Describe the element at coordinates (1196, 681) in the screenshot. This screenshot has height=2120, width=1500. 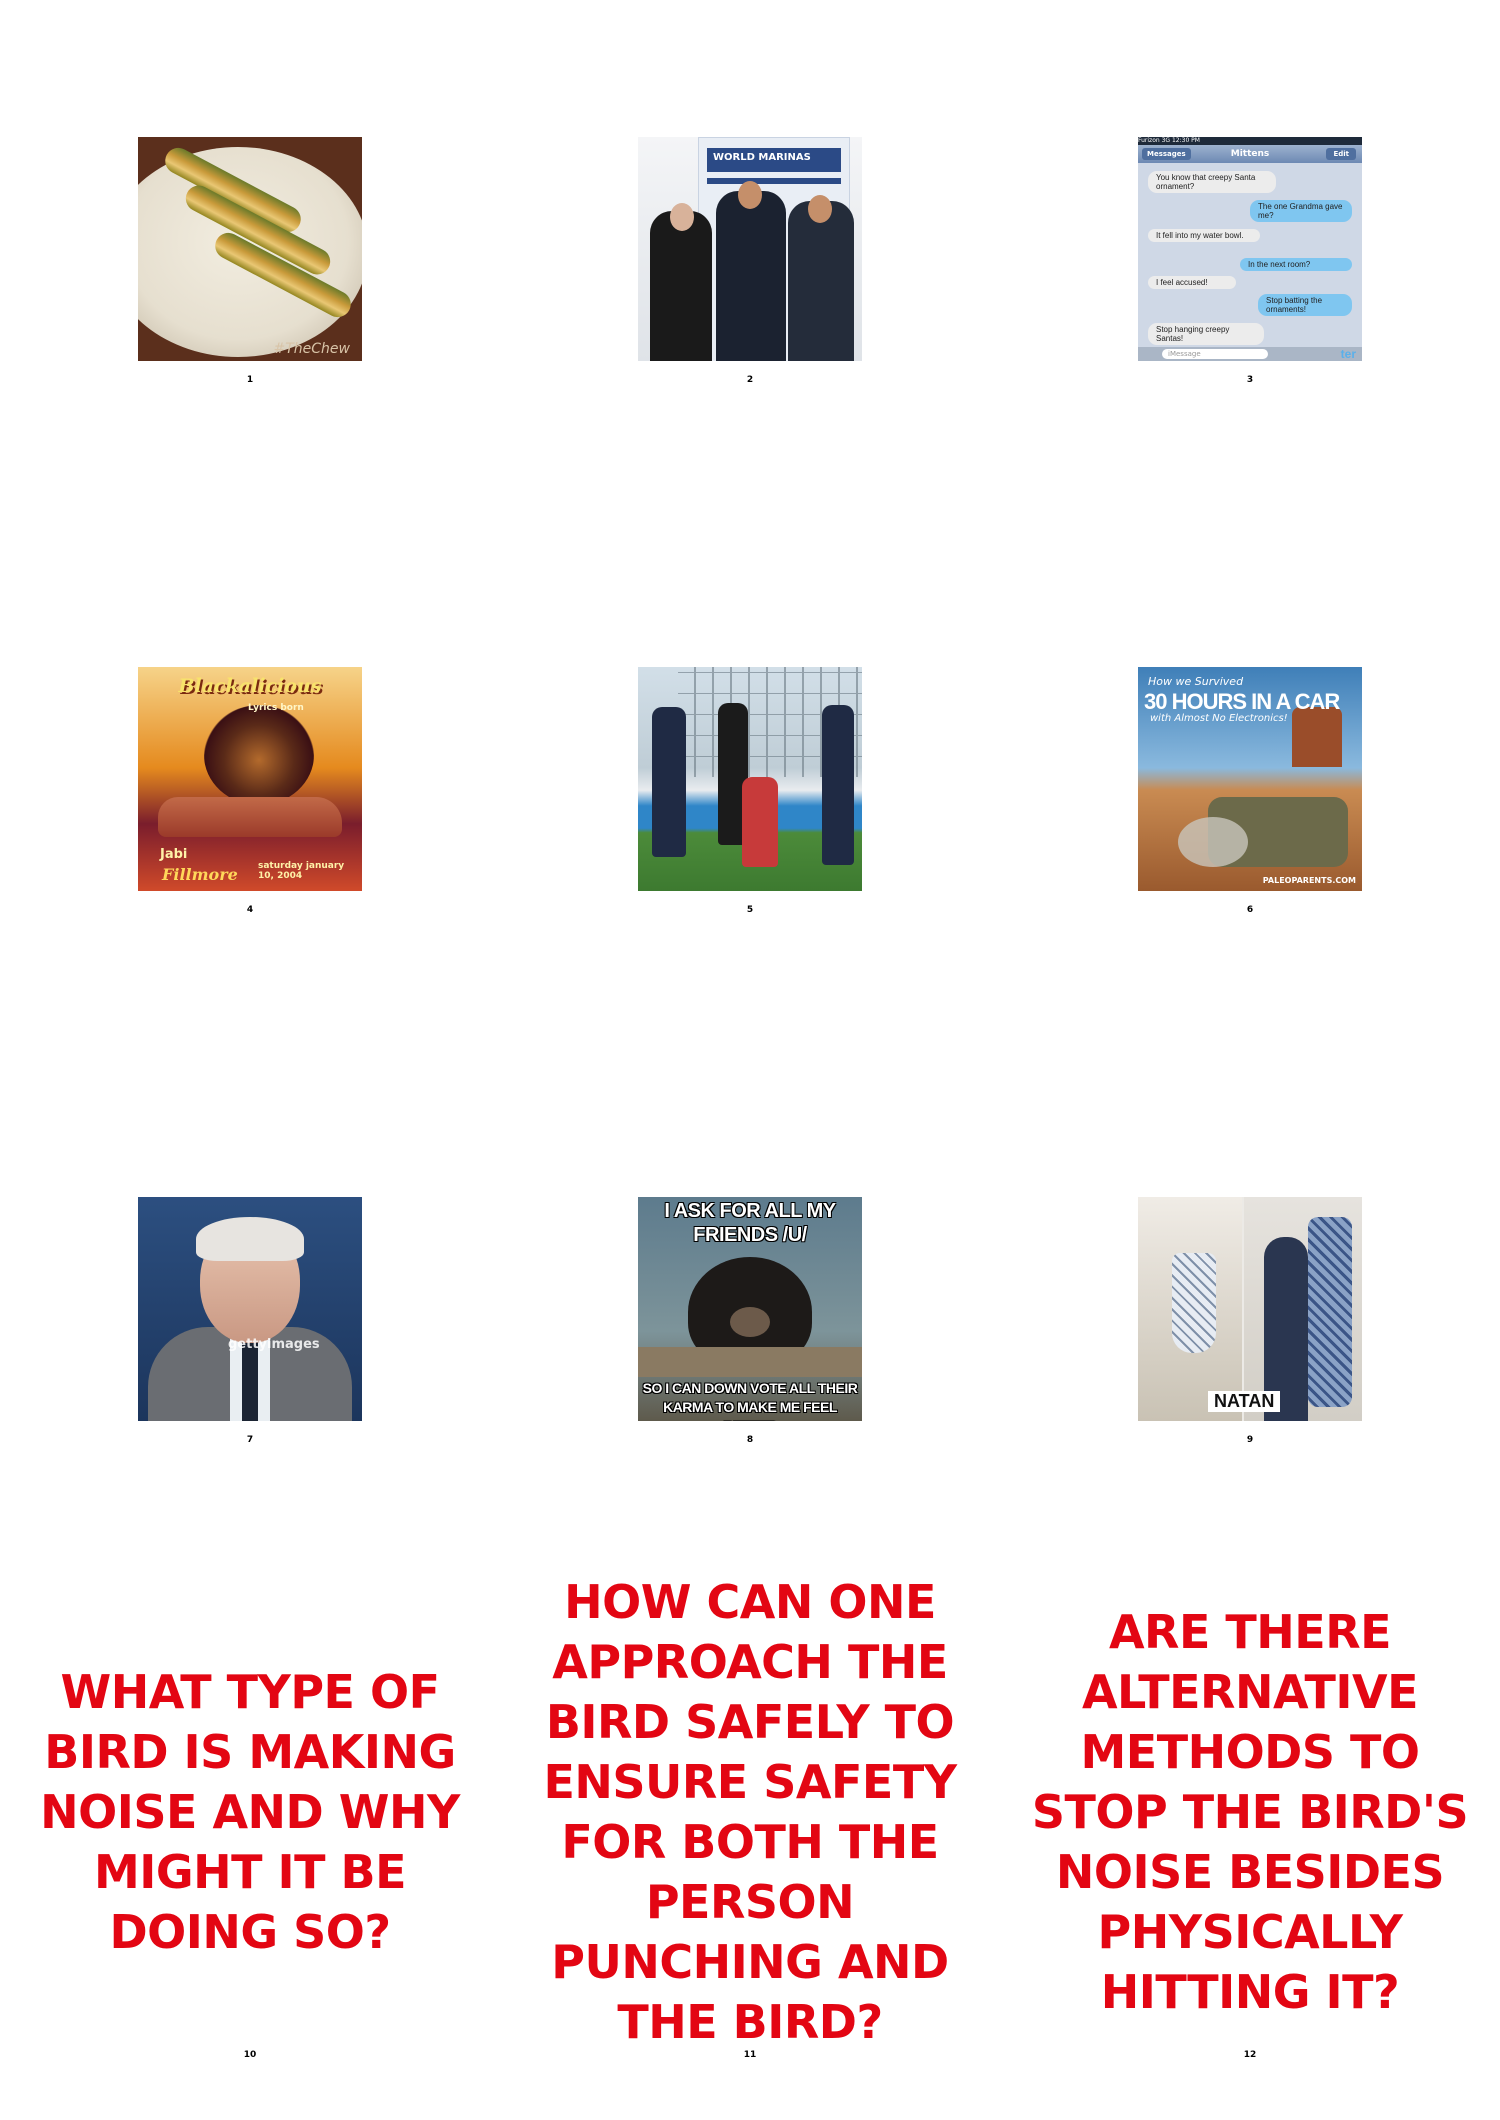
I see `caption-line: How we Survived` at that location.